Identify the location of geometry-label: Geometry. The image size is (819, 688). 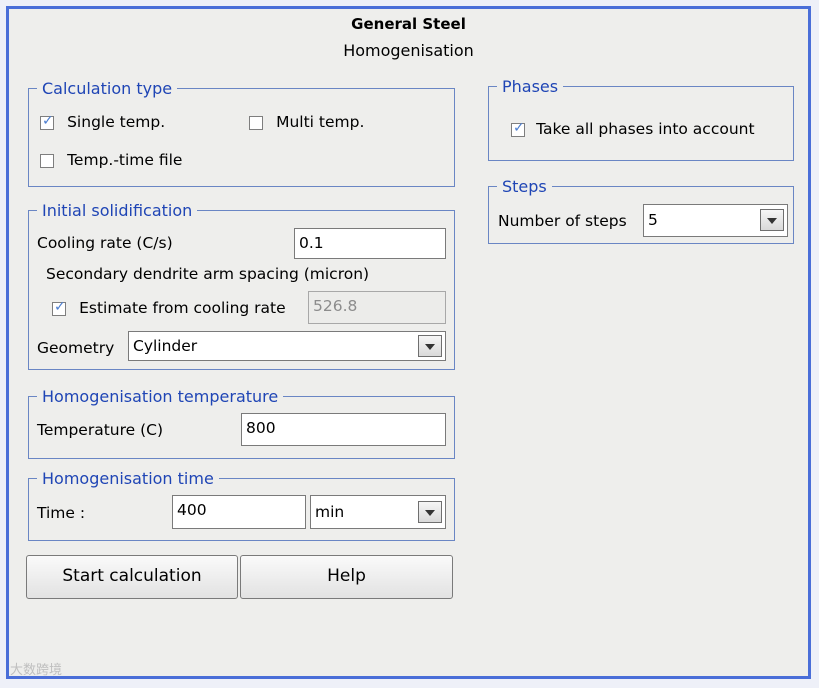
(76, 348).